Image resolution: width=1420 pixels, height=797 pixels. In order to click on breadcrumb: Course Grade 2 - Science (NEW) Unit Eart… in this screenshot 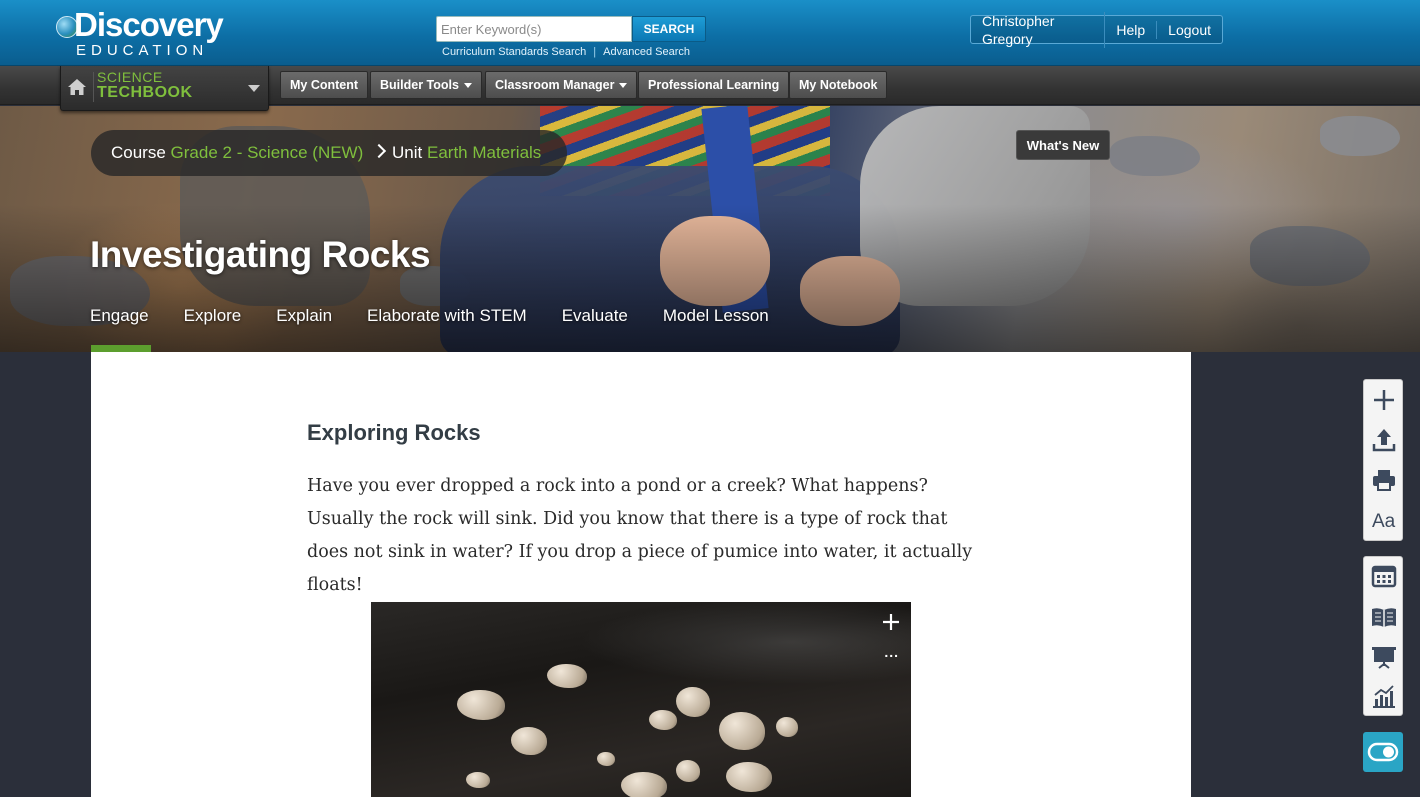, I will do `click(329, 153)`.